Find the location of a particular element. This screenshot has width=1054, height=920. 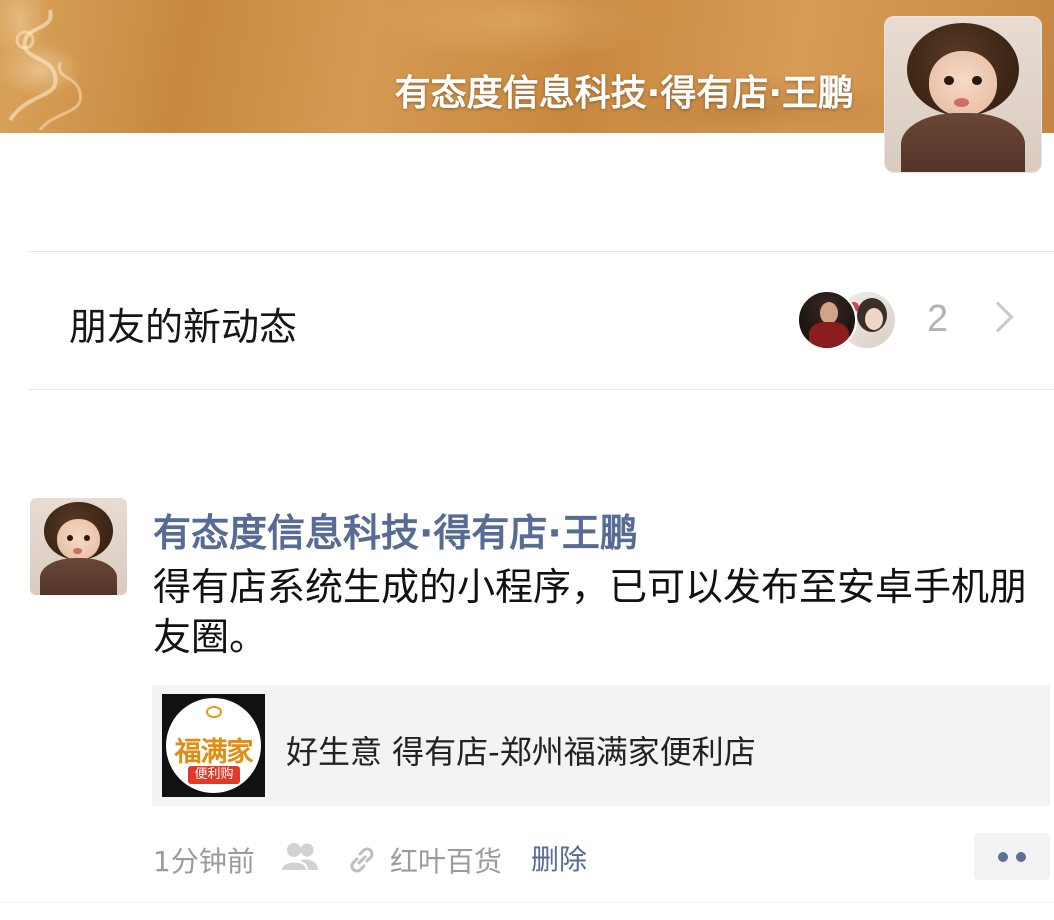

link-icon is located at coordinates (362, 860).